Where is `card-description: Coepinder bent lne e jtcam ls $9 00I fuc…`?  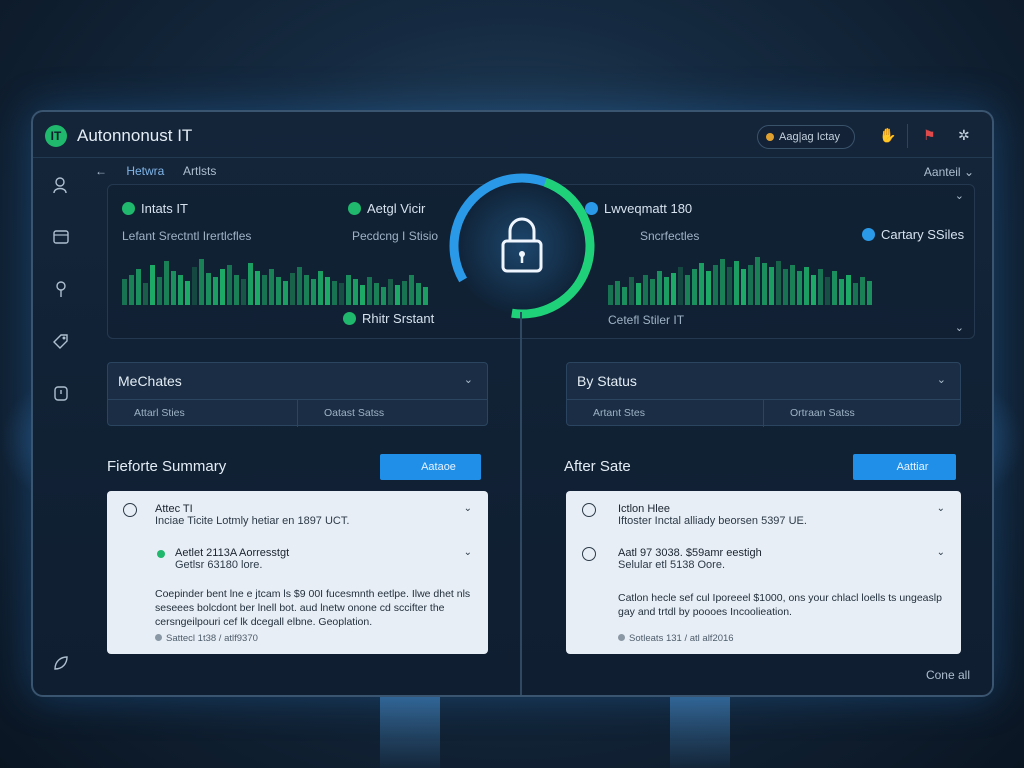 card-description: Coepinder bent lne e jtcam ls $9 00I fuc… is located at coordinates (313, 608).